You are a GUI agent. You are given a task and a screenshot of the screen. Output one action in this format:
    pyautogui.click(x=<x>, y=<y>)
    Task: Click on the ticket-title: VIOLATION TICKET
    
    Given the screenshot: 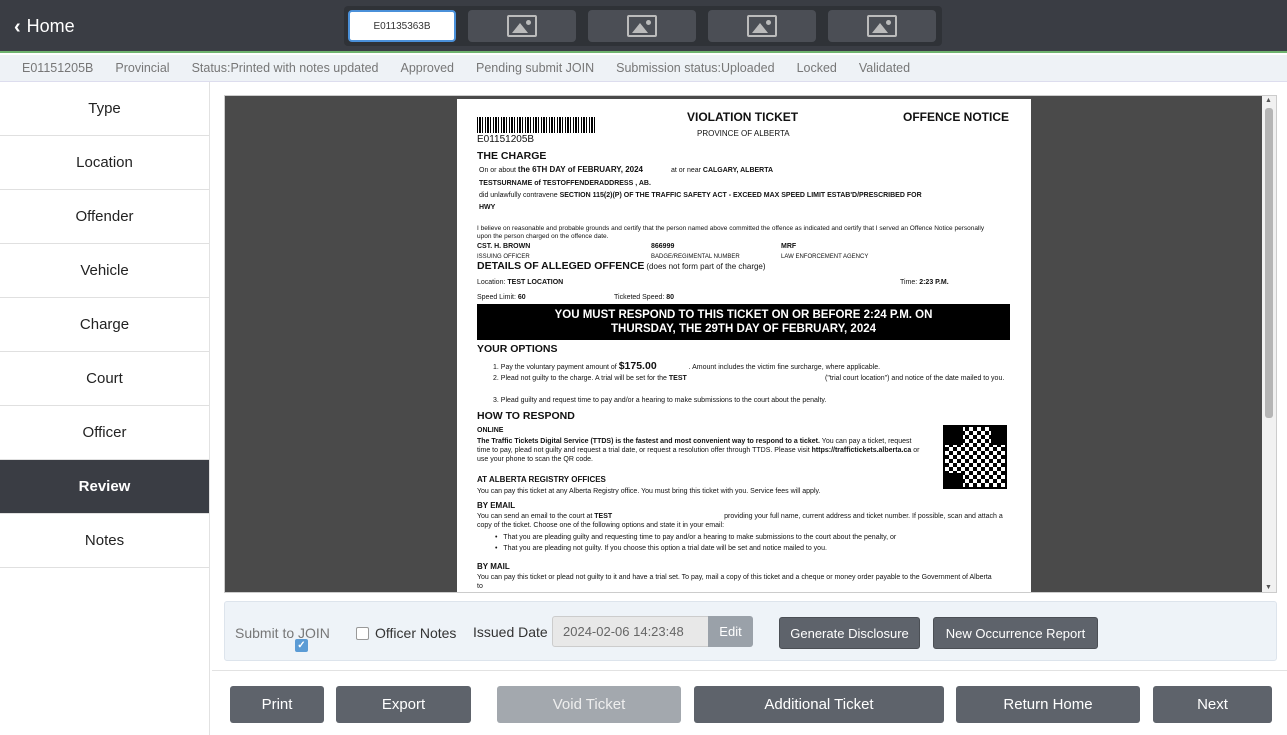 What is the action you would take?
    pyautogui.click(x=743, y=117)
    